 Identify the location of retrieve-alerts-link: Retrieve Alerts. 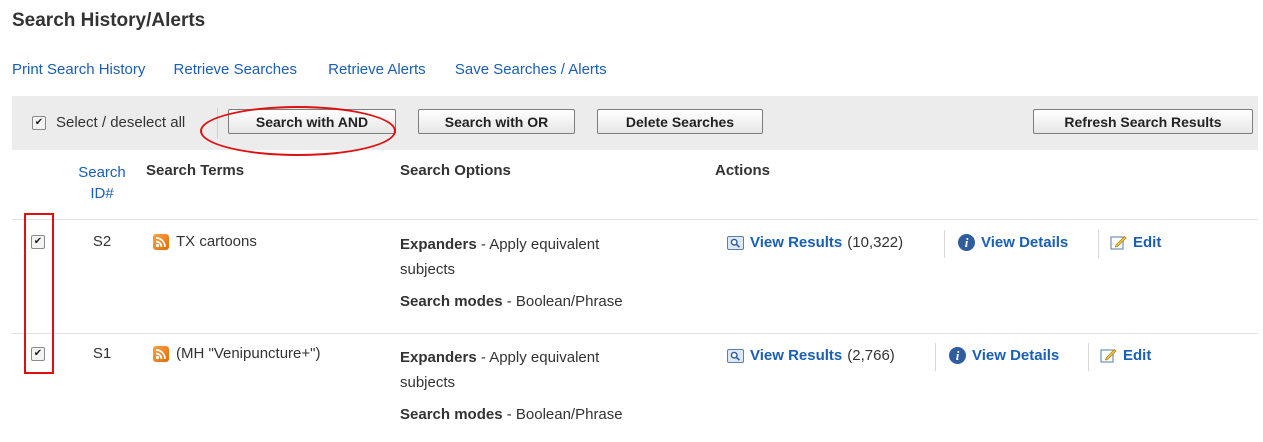
(377, 69).